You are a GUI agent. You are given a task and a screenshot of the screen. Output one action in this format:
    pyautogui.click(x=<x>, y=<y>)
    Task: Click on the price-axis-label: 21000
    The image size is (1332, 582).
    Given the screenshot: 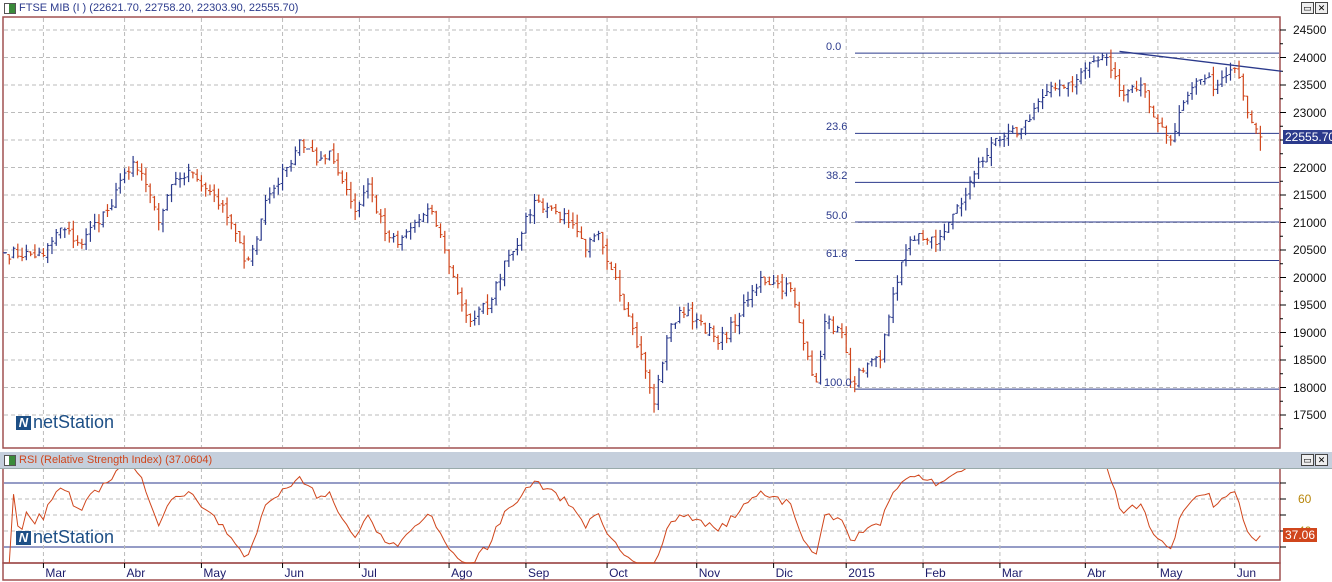 What is the action you would take?
    pyautogui.click(x=1310, y=222)
    